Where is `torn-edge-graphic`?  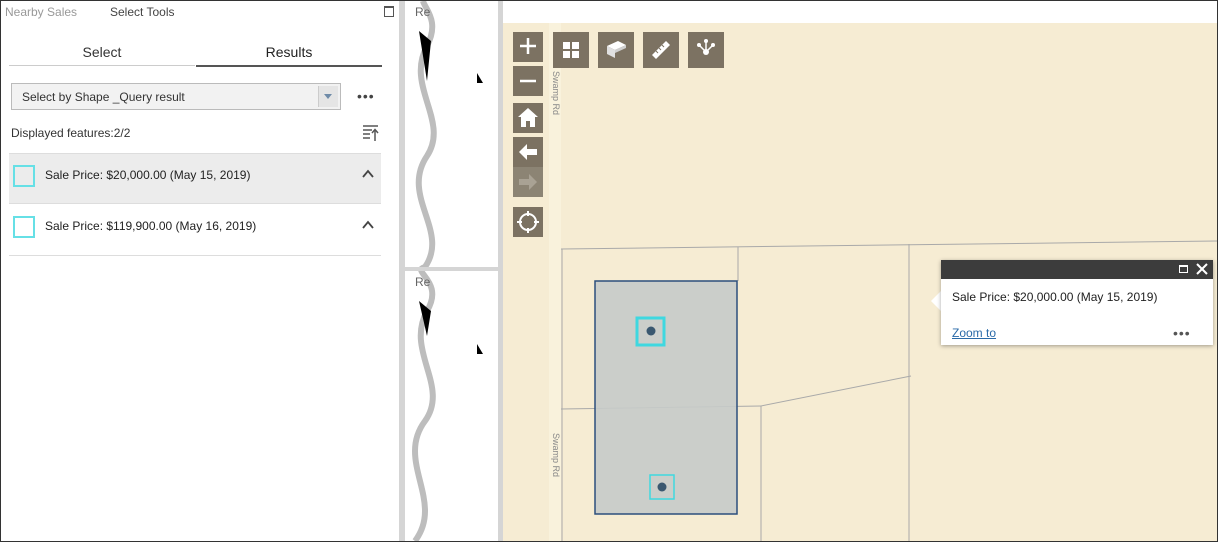
torn-edge-graphic is located at coordinates (444, 271).